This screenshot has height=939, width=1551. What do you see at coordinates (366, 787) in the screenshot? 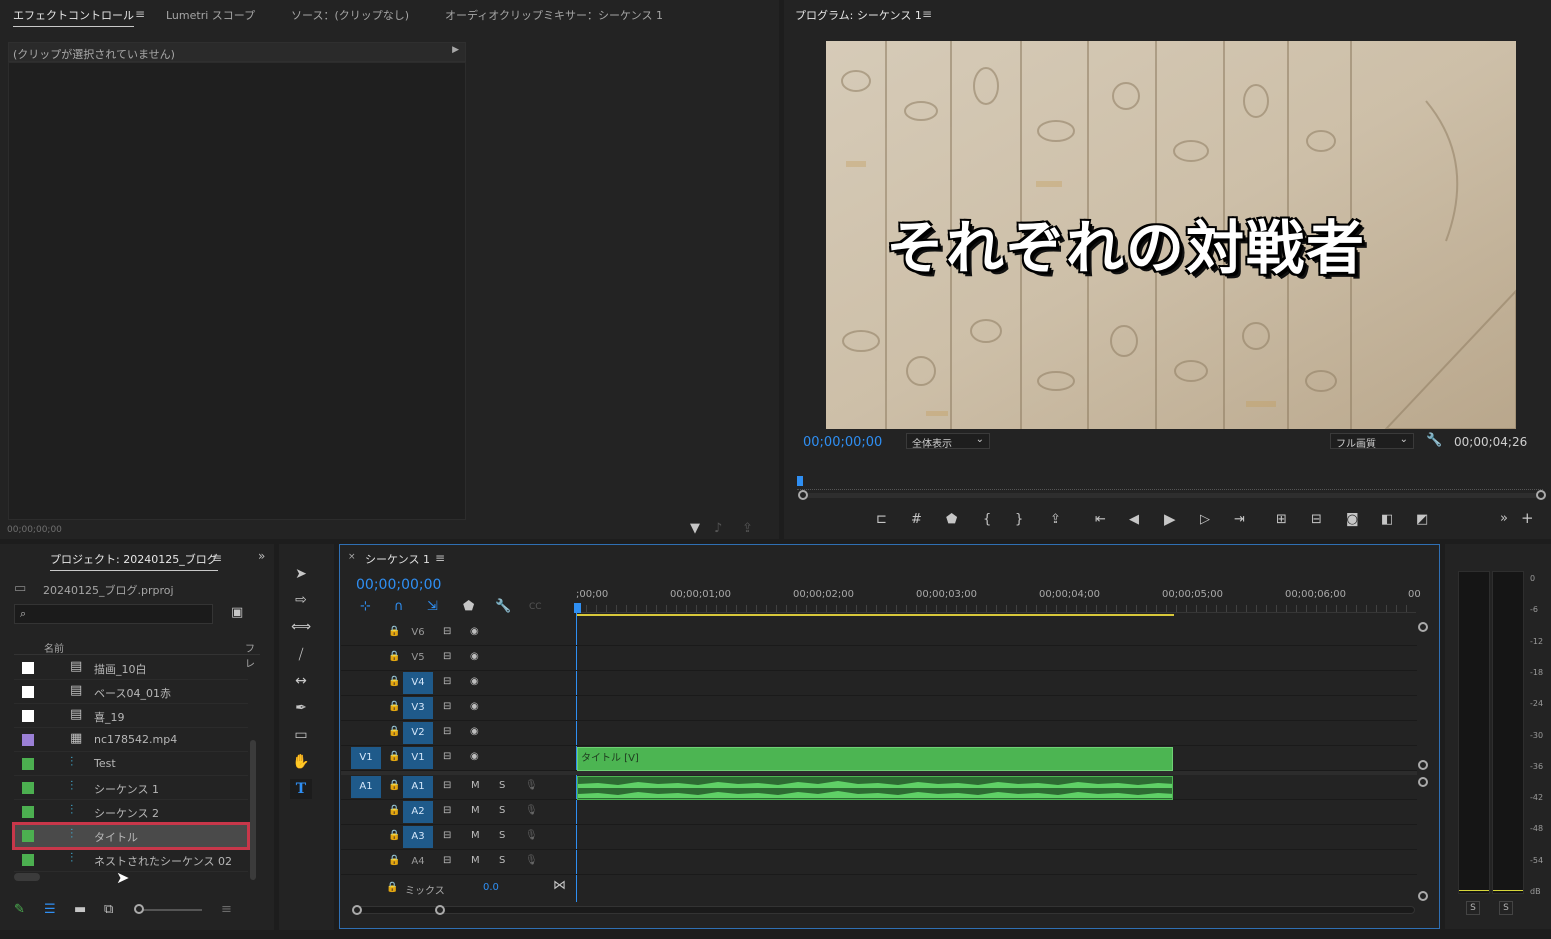
I see `source-patch-a1: A1` at bounding box center [366, 787].